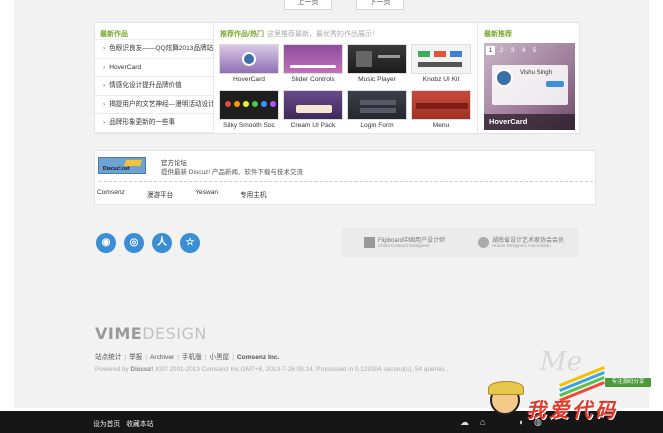 Image resolution: width=663 pixels, height=433 pixels. What do you see at coordinates (582, 384) in the screenshot?
I see `watermark-stripes` at bounding box center [582, 384].